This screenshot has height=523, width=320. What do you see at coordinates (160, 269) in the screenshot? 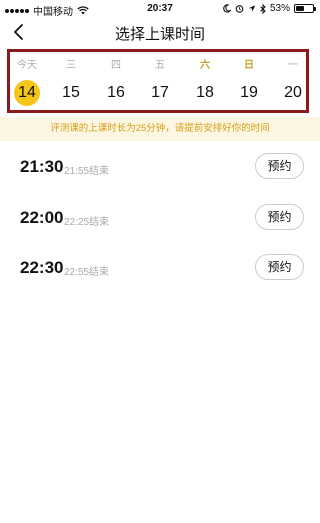
I see `time-slot-row: 22:30 22:55结束 预约` at bounding box center [160, 269].